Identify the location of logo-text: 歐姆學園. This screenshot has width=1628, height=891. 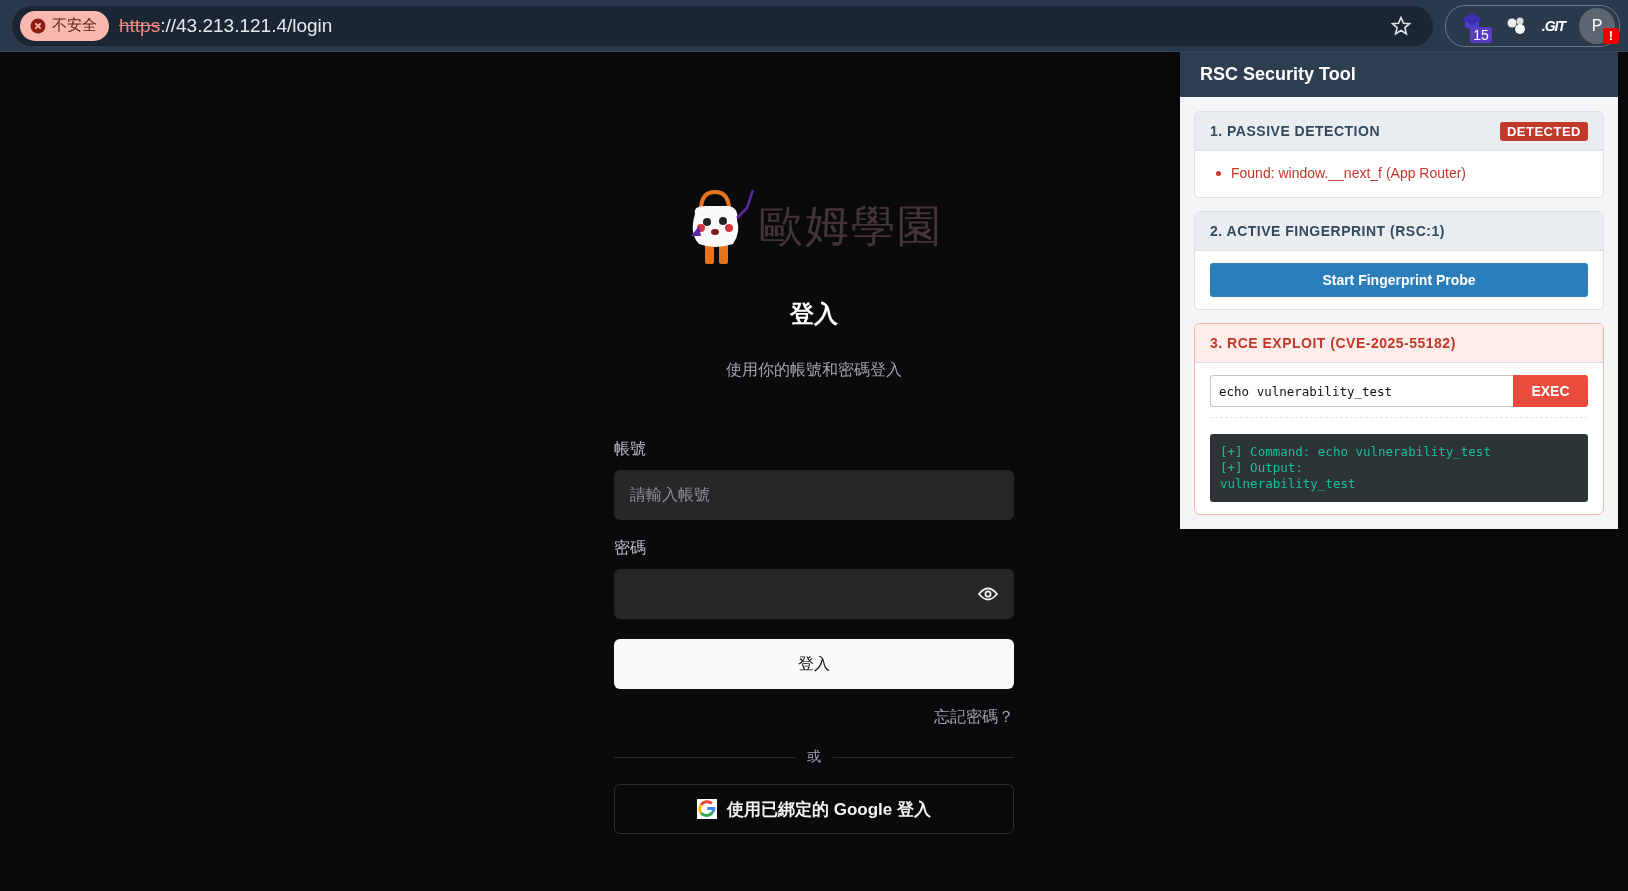
(851, 225).